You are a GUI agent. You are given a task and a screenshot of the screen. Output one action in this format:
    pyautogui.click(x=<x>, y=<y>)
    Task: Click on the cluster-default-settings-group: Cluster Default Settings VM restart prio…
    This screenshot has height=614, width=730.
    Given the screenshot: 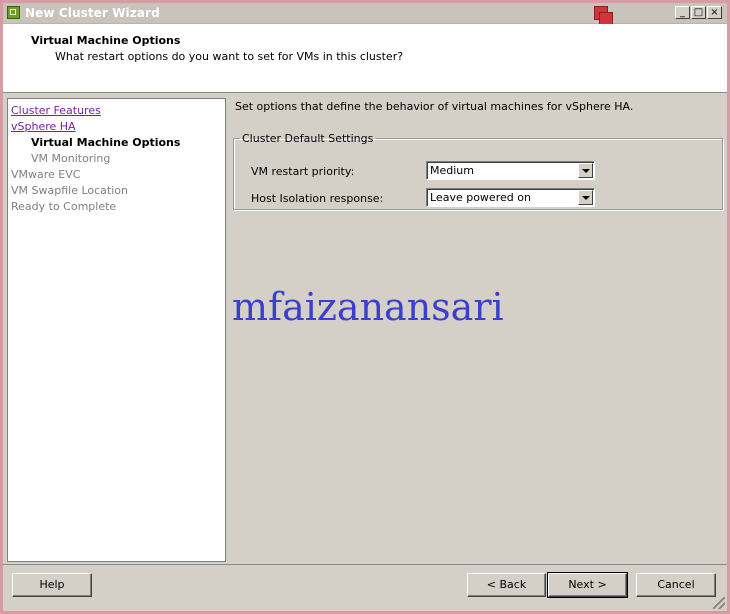 What is the action you would take?
    pyautogui.click(x=478, y=171)
    